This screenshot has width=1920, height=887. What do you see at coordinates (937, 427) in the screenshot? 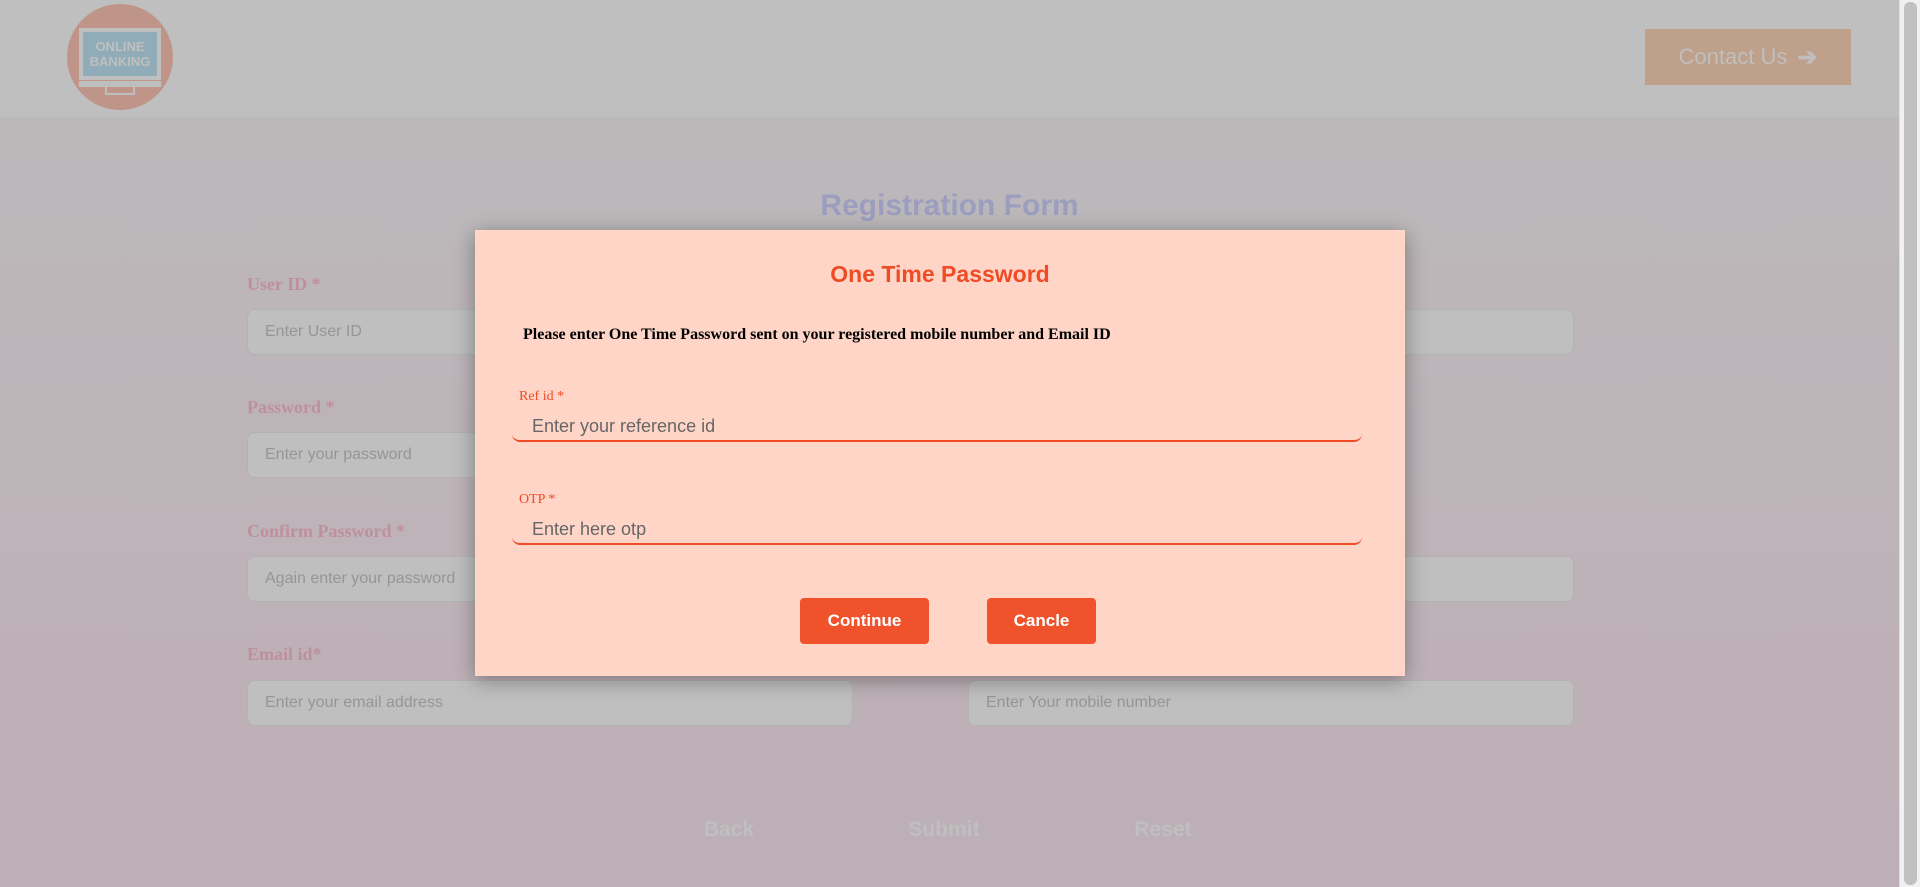
I see `ref-id-input: Enter your reference id` at bounding box center [937, 427].